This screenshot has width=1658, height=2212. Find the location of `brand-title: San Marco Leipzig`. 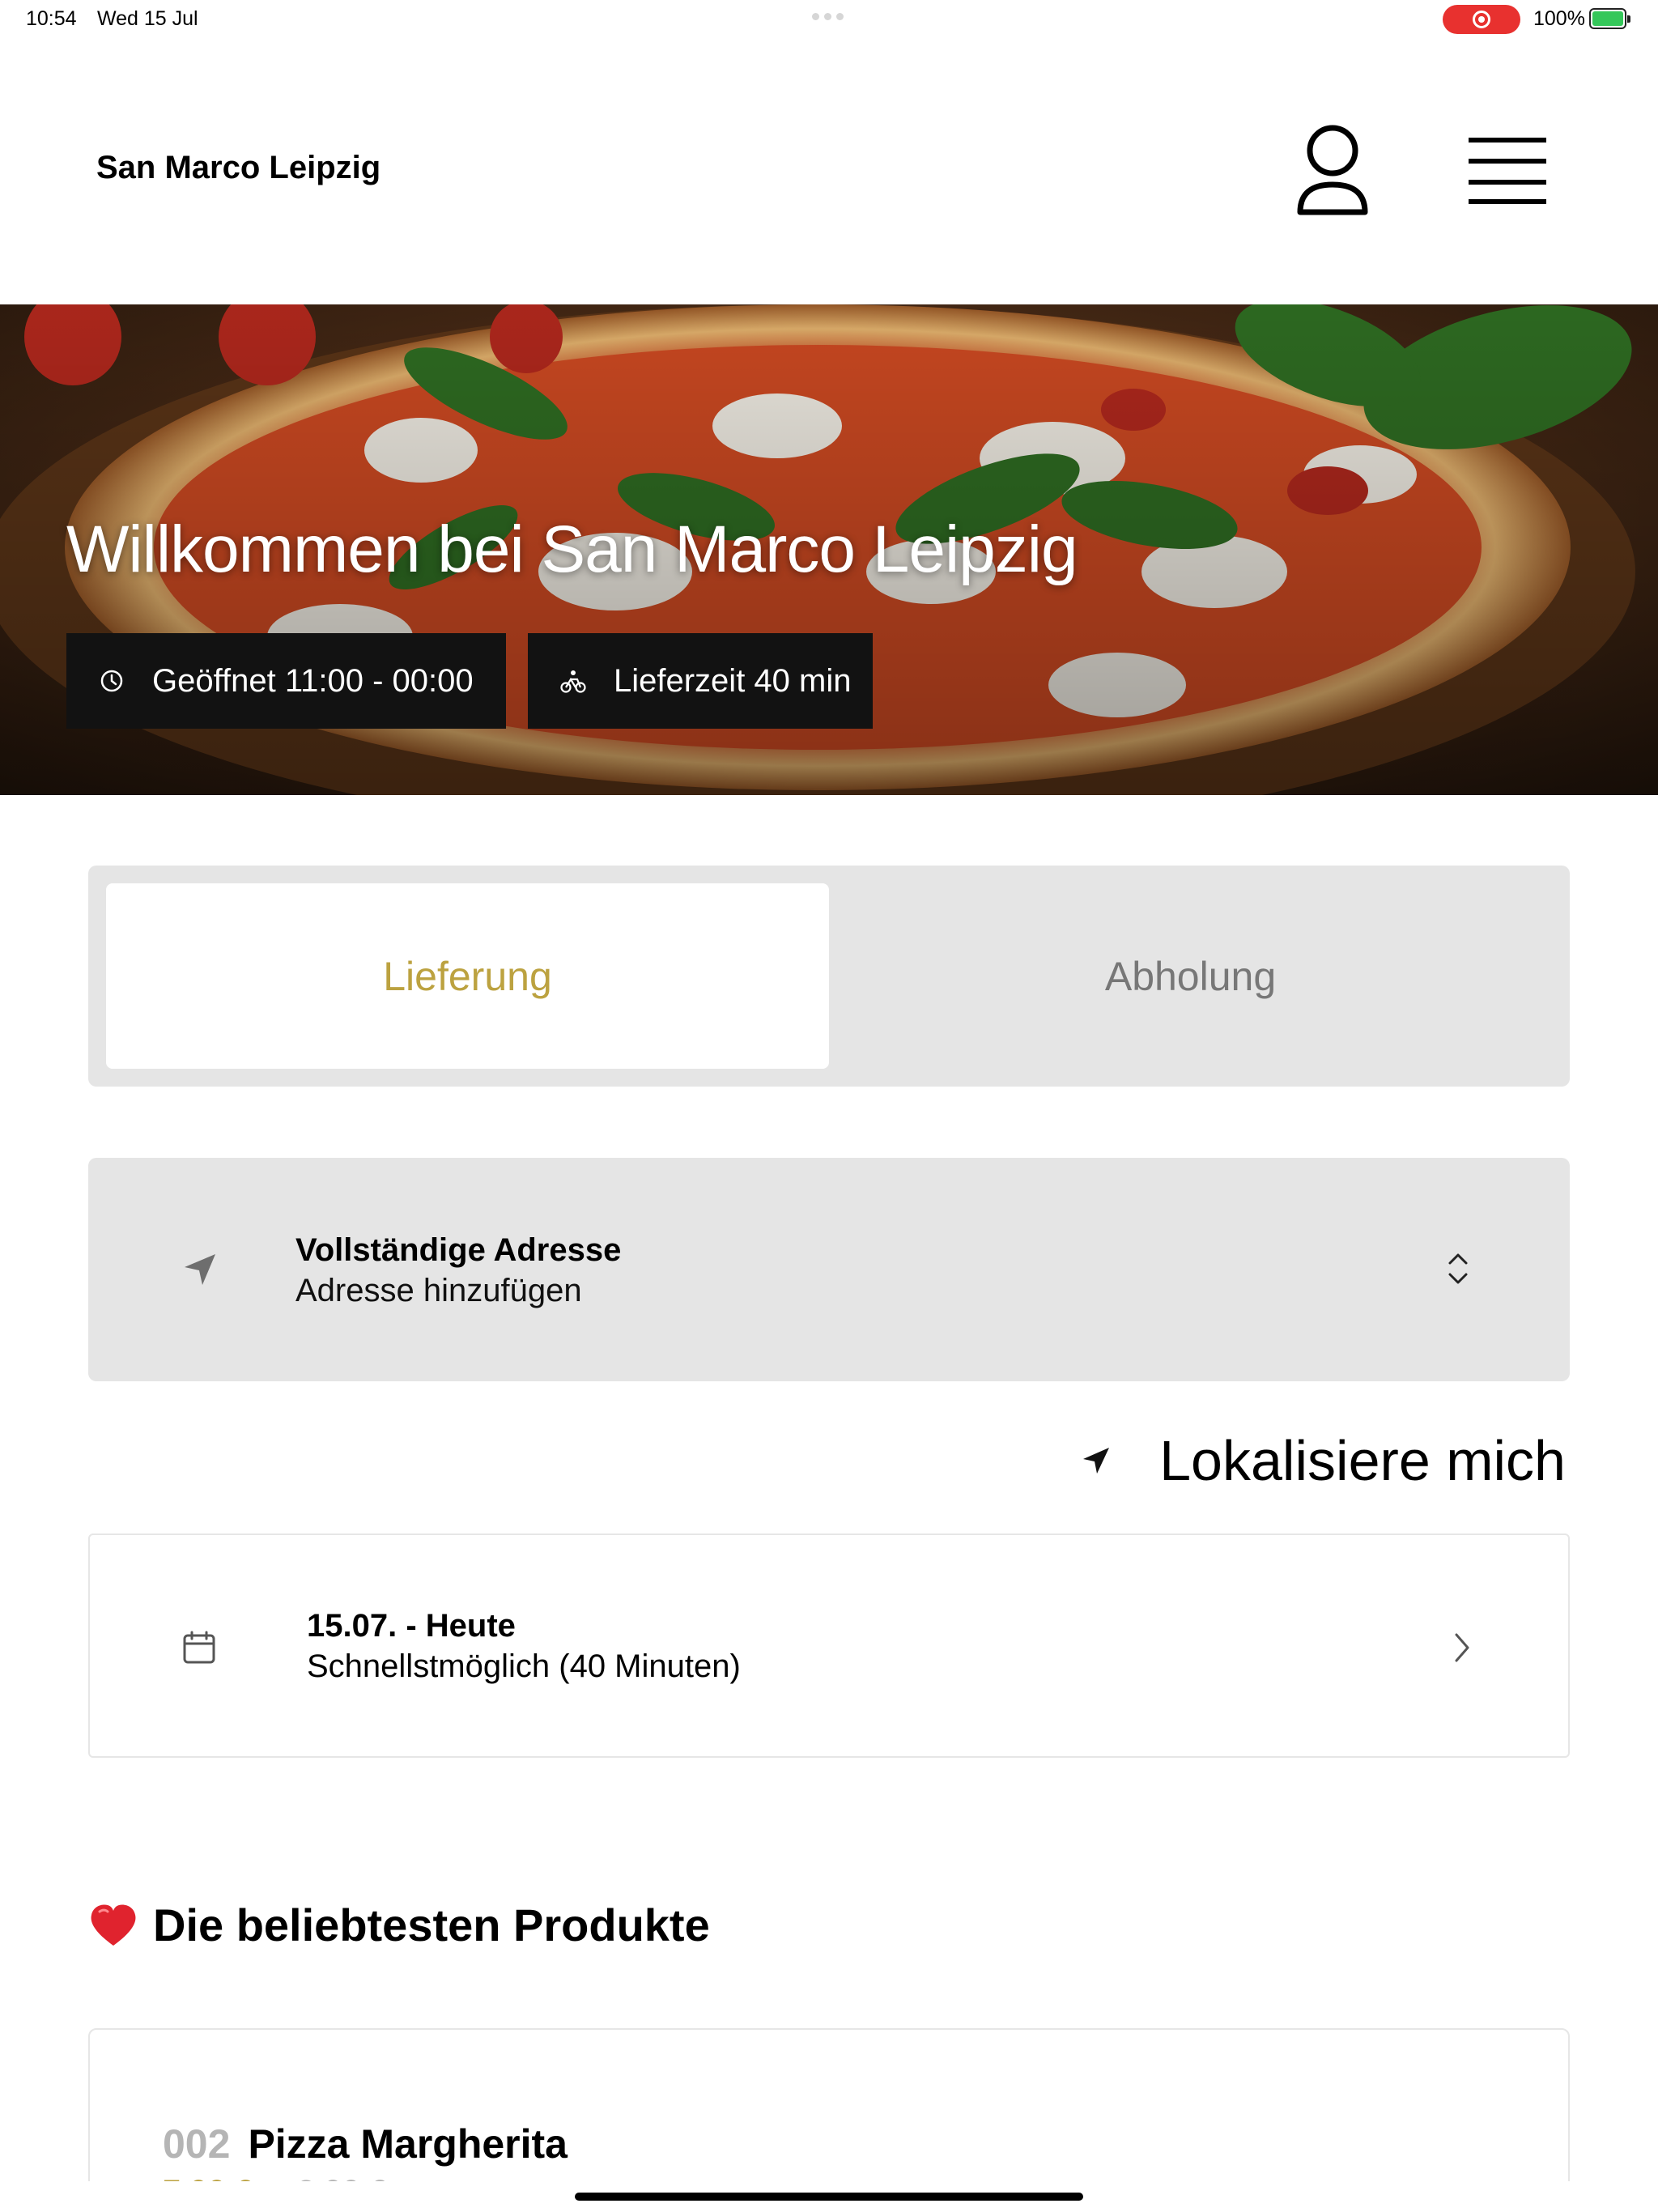

brand-title: San Marco Leipzig is located at coordinates (238, 168).